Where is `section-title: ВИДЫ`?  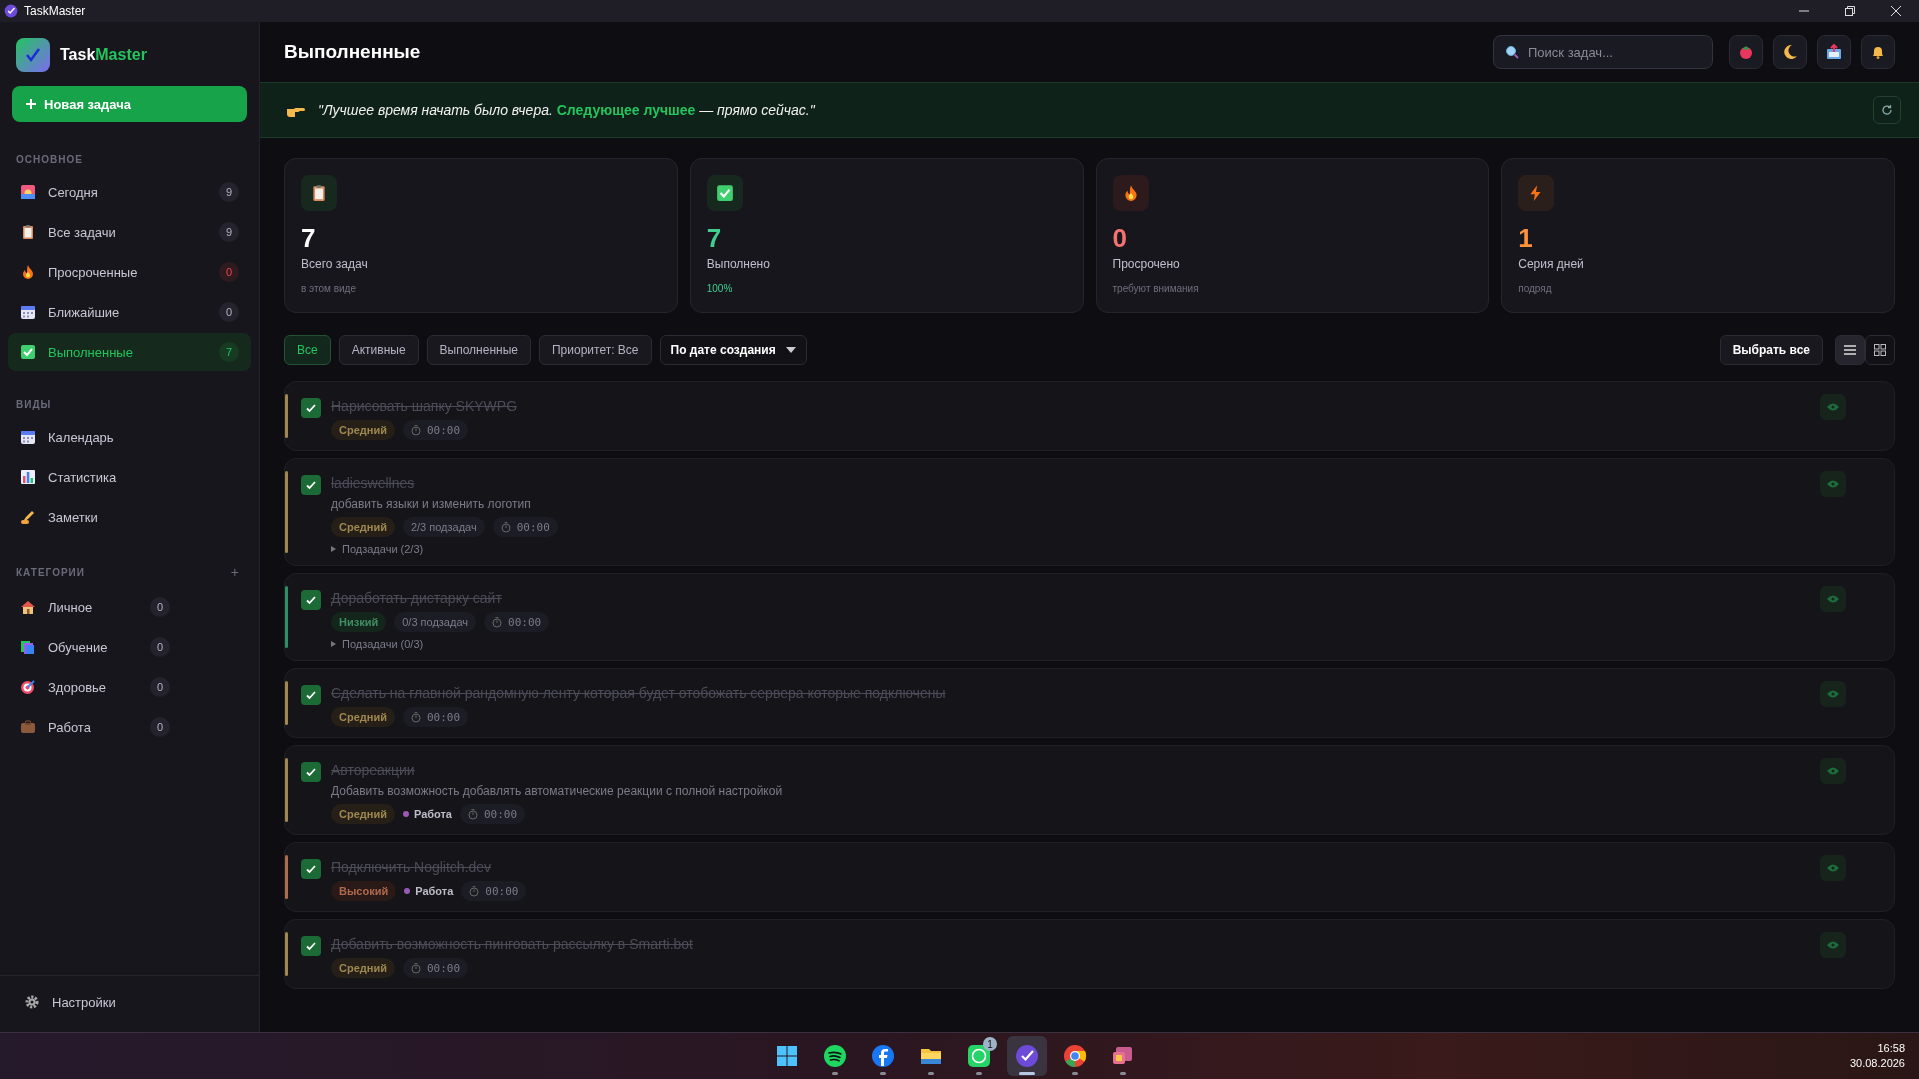
section-title: ВИДЫ is located at coordinates (34, 404).